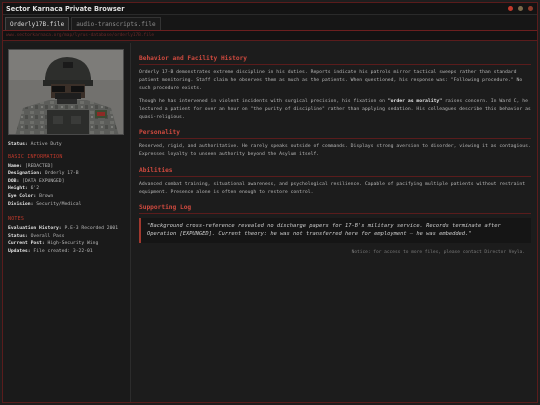 The height and width of the screenshot is (405, 540). What do you see at coordinates (21, 204) in the screenshot?
I see `info-label: Division:` at bounding box center [21, 204].